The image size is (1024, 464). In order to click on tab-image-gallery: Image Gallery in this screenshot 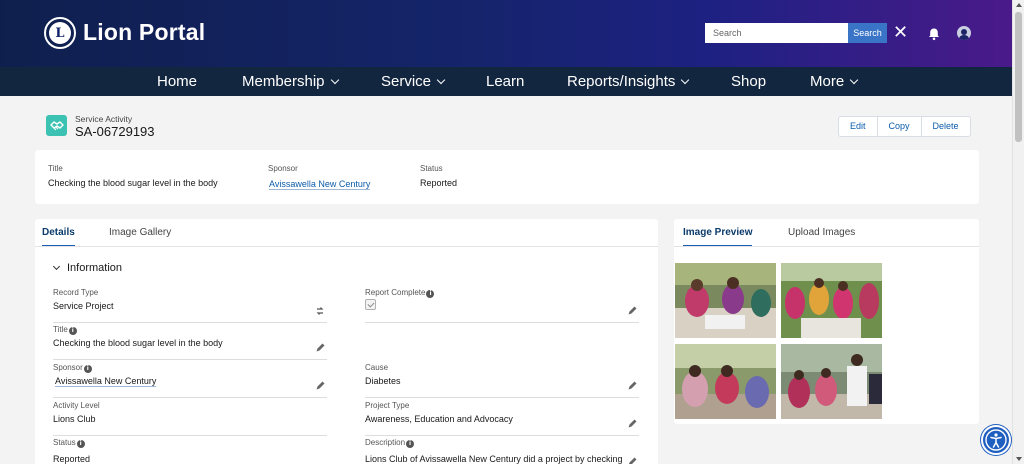, I will do `click(140, 237)`.